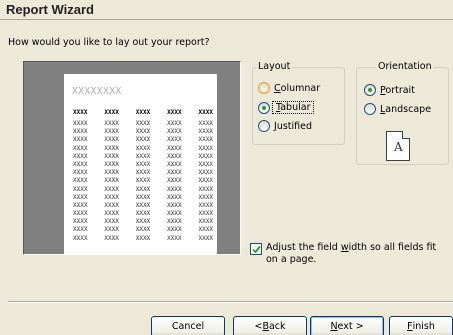  I want to click on columnar-label: Columnar, so click(297, 88).